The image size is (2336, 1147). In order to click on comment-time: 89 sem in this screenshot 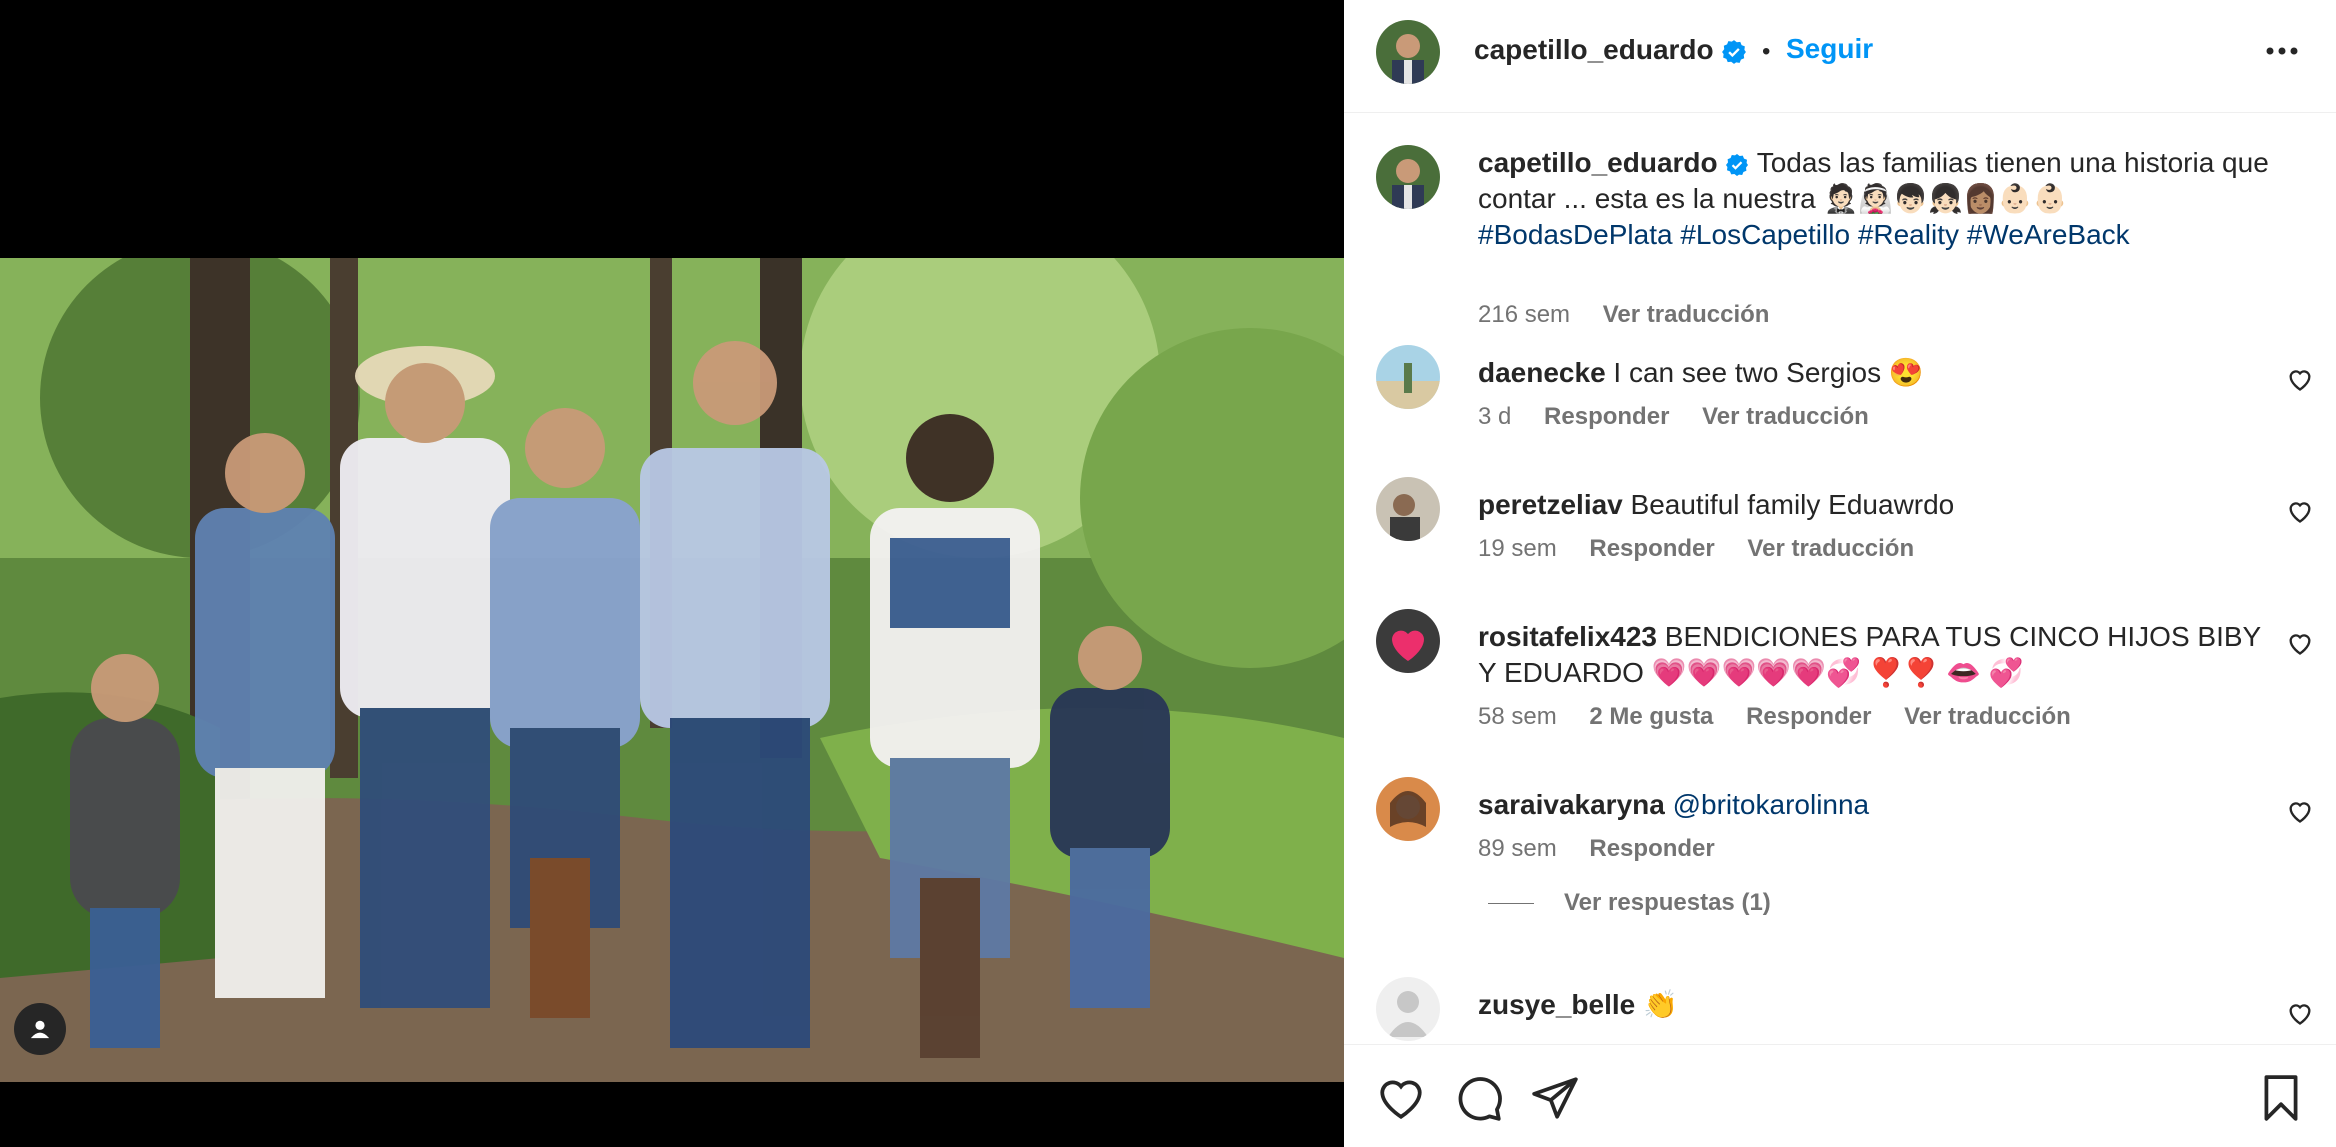, I will do `click(1517, 848)`.